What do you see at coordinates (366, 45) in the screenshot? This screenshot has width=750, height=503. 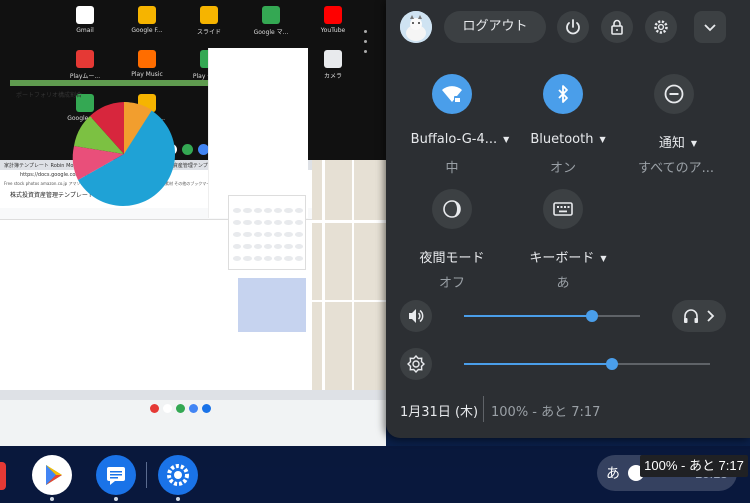 I see `launcher-page-dots` at bounding box center [366, 45].